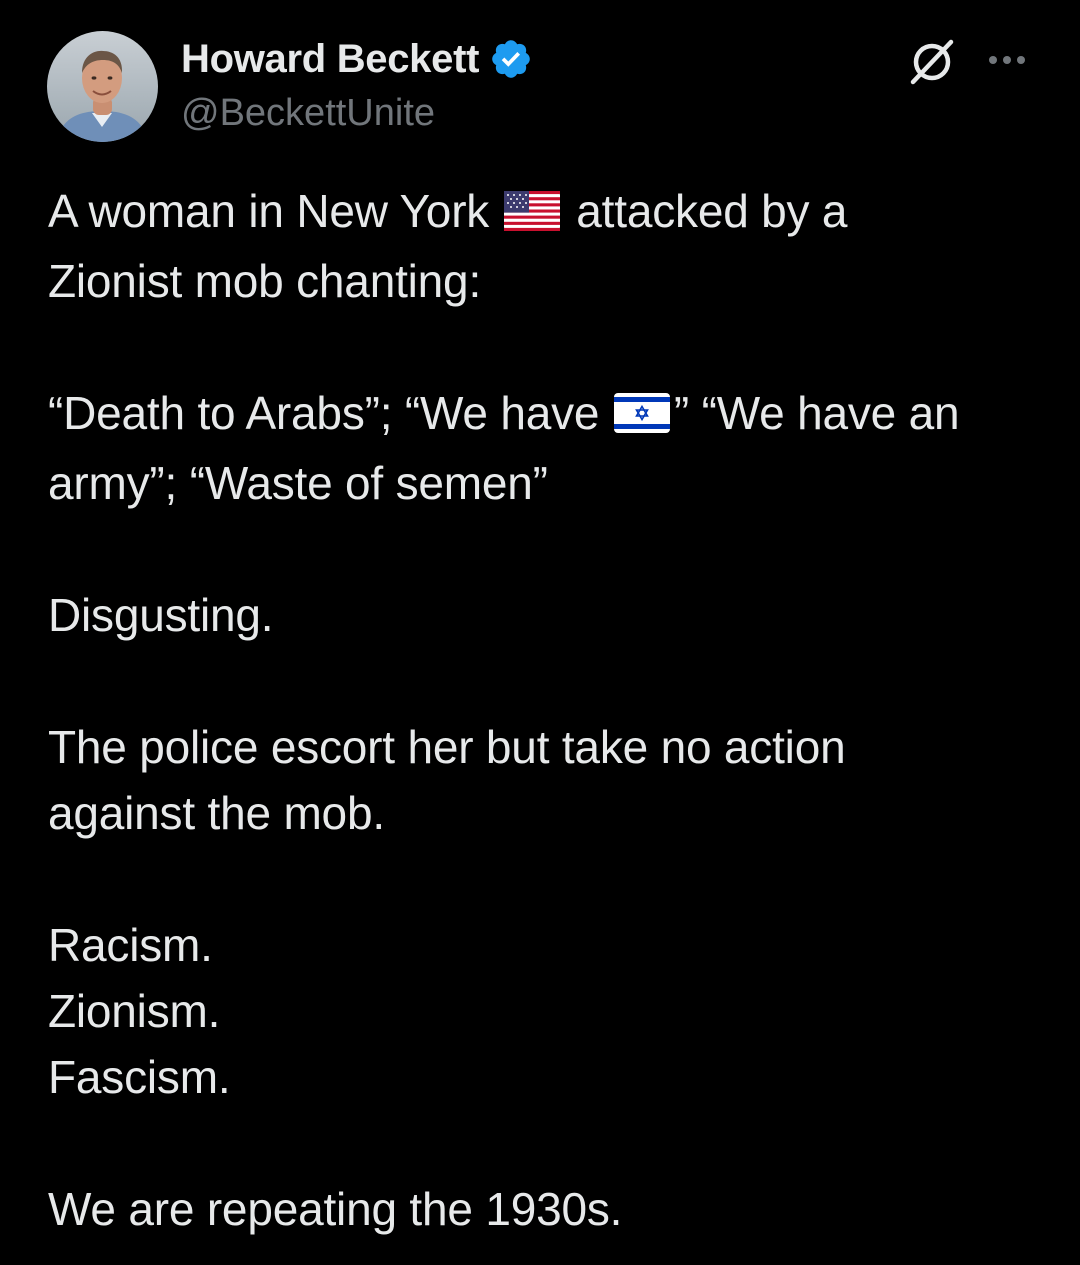 Image resolution: width=1080 pixels, height=1265 pixels. What do you see at coordinates (308, 113) in the screenshot?
I see `author-handle: @BeckettUnite` at bounding box center [308, 113].